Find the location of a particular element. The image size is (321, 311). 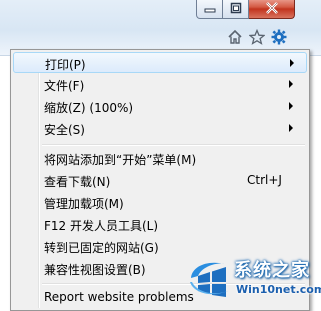

menu-item-label: 安全(S) is located at coordinates (64, 130).